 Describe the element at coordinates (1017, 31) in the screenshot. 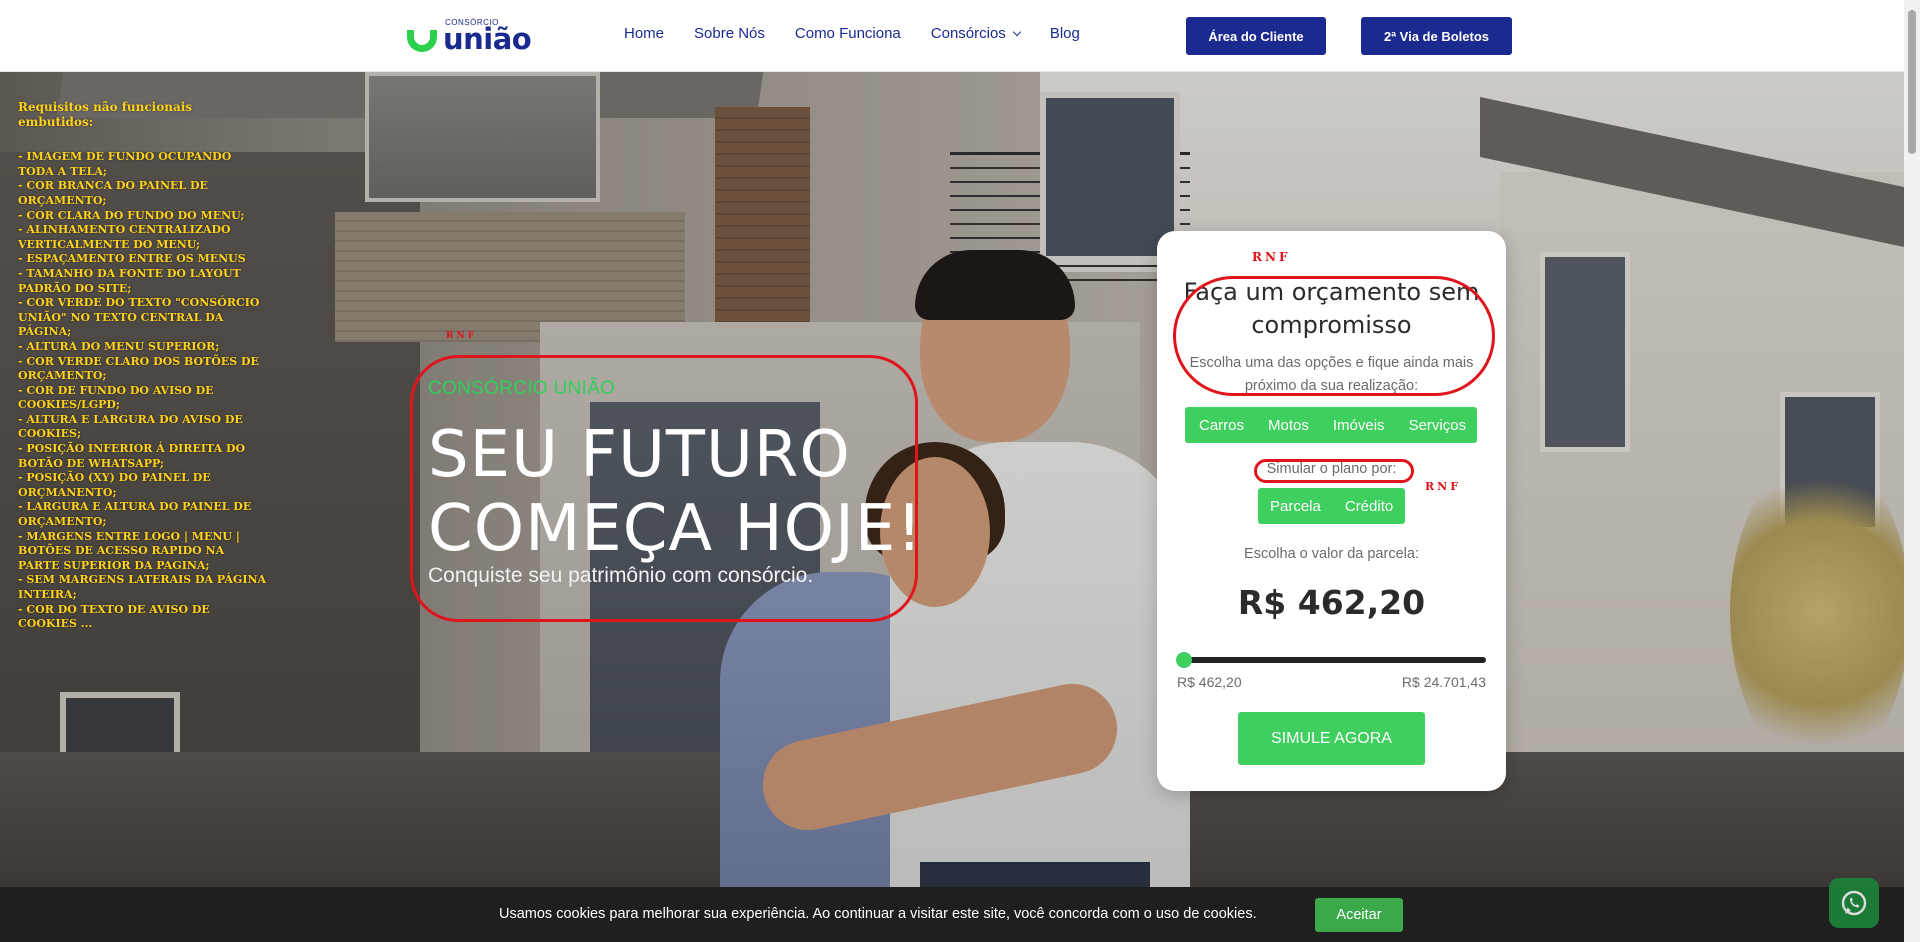

I see `chevron-down-icon` at that location.